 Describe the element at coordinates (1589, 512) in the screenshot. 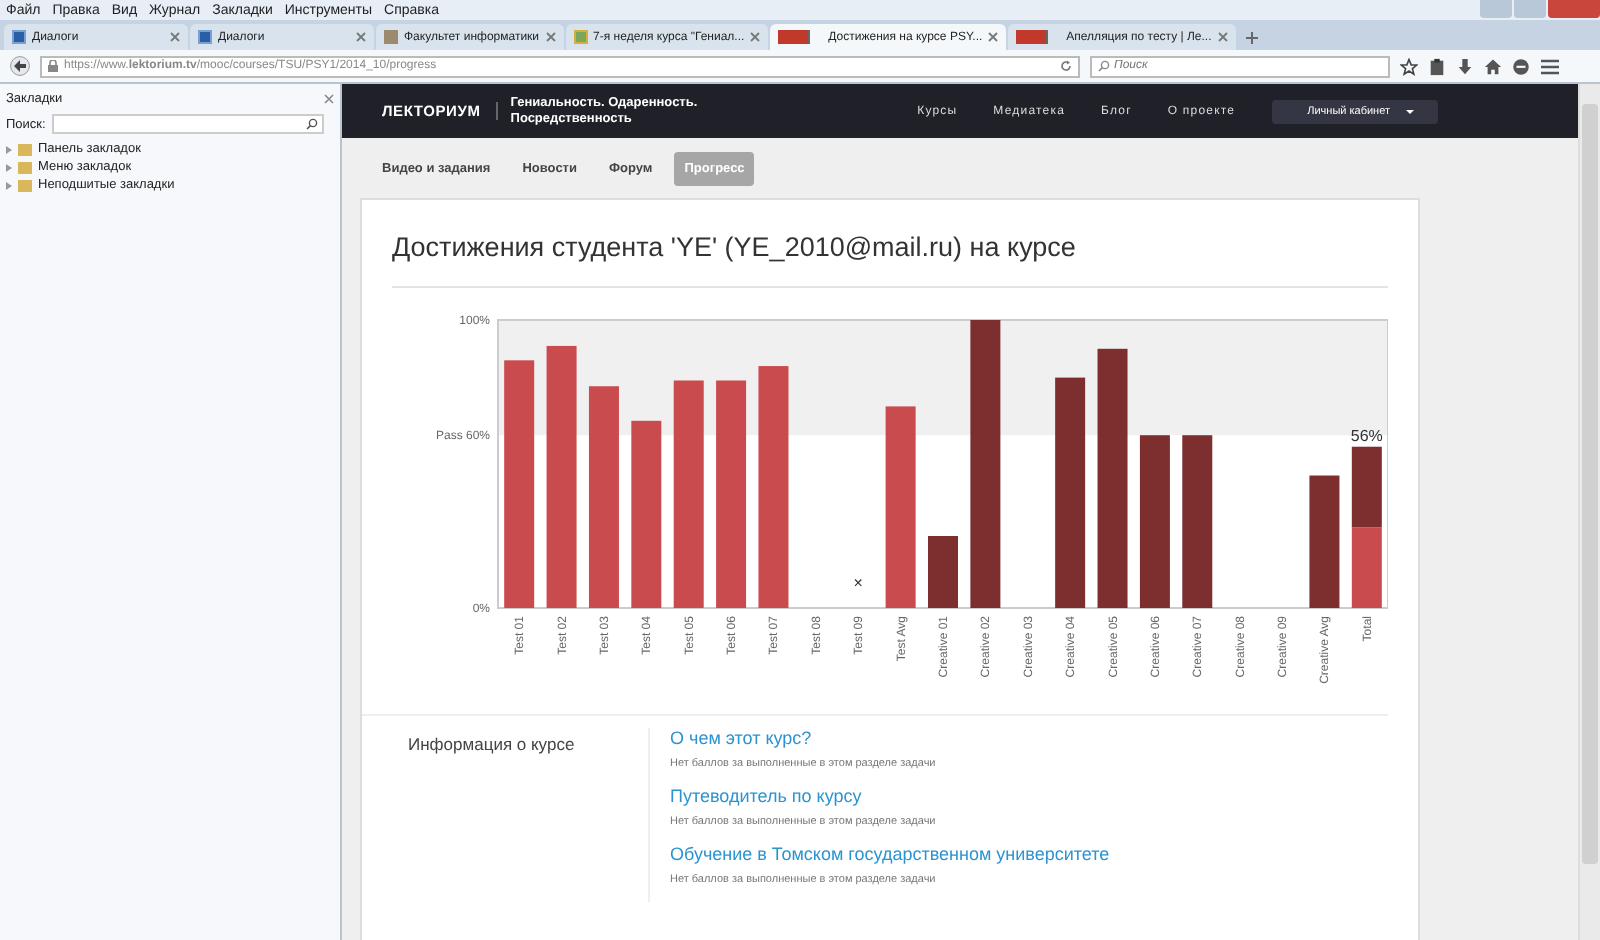

I see `scrollbar` at that location.